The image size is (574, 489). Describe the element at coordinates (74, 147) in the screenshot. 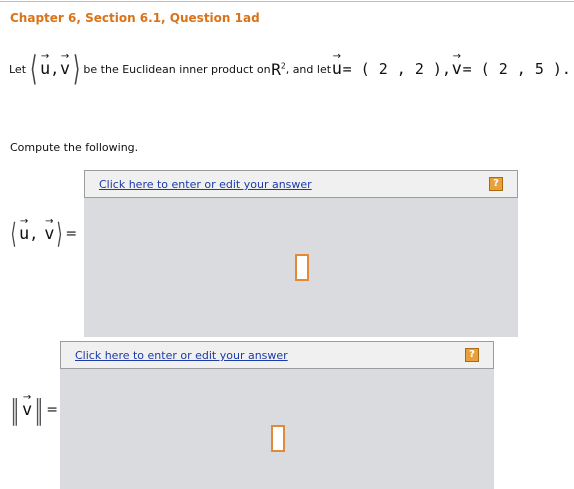

I see `compute-label: Compute the following.` at that location.